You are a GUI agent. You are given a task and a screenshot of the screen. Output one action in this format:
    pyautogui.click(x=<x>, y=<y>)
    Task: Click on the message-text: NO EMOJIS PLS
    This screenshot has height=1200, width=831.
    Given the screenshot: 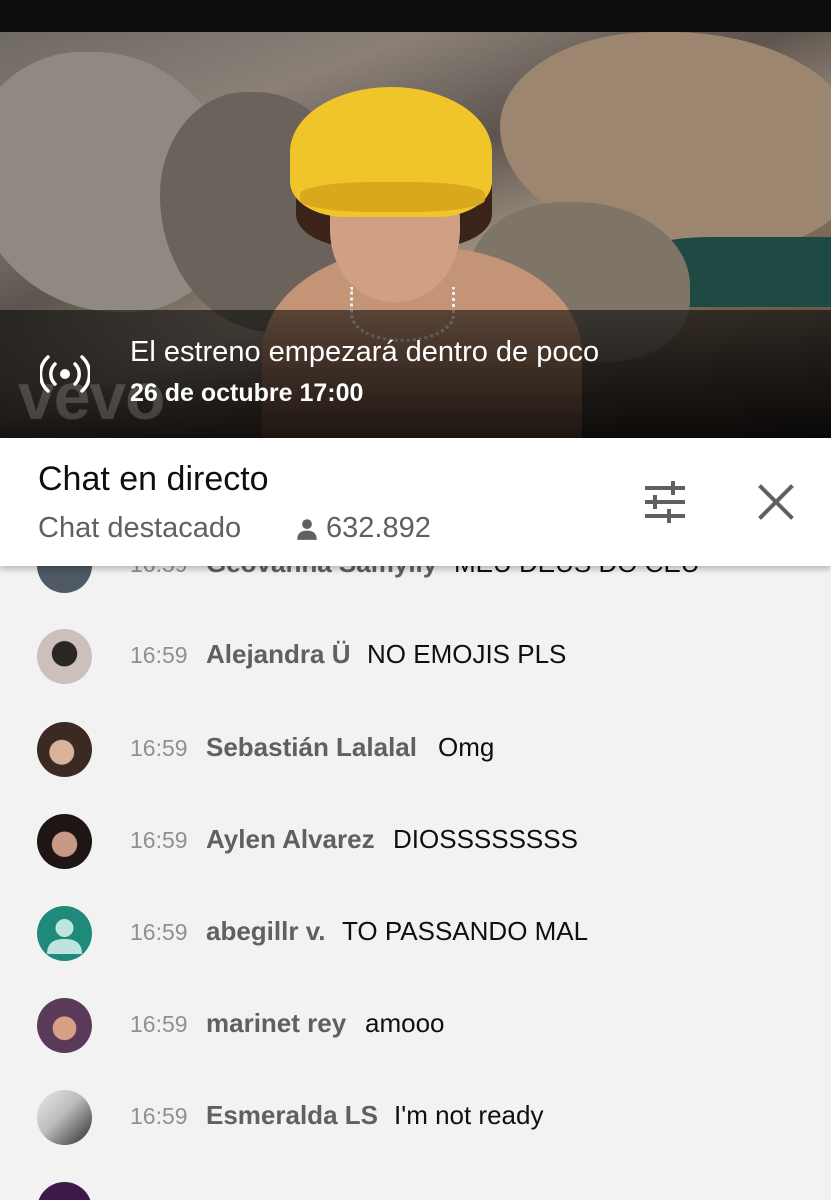 What is the action you would take?
    pyautogui.click(x=467, y=654)
    